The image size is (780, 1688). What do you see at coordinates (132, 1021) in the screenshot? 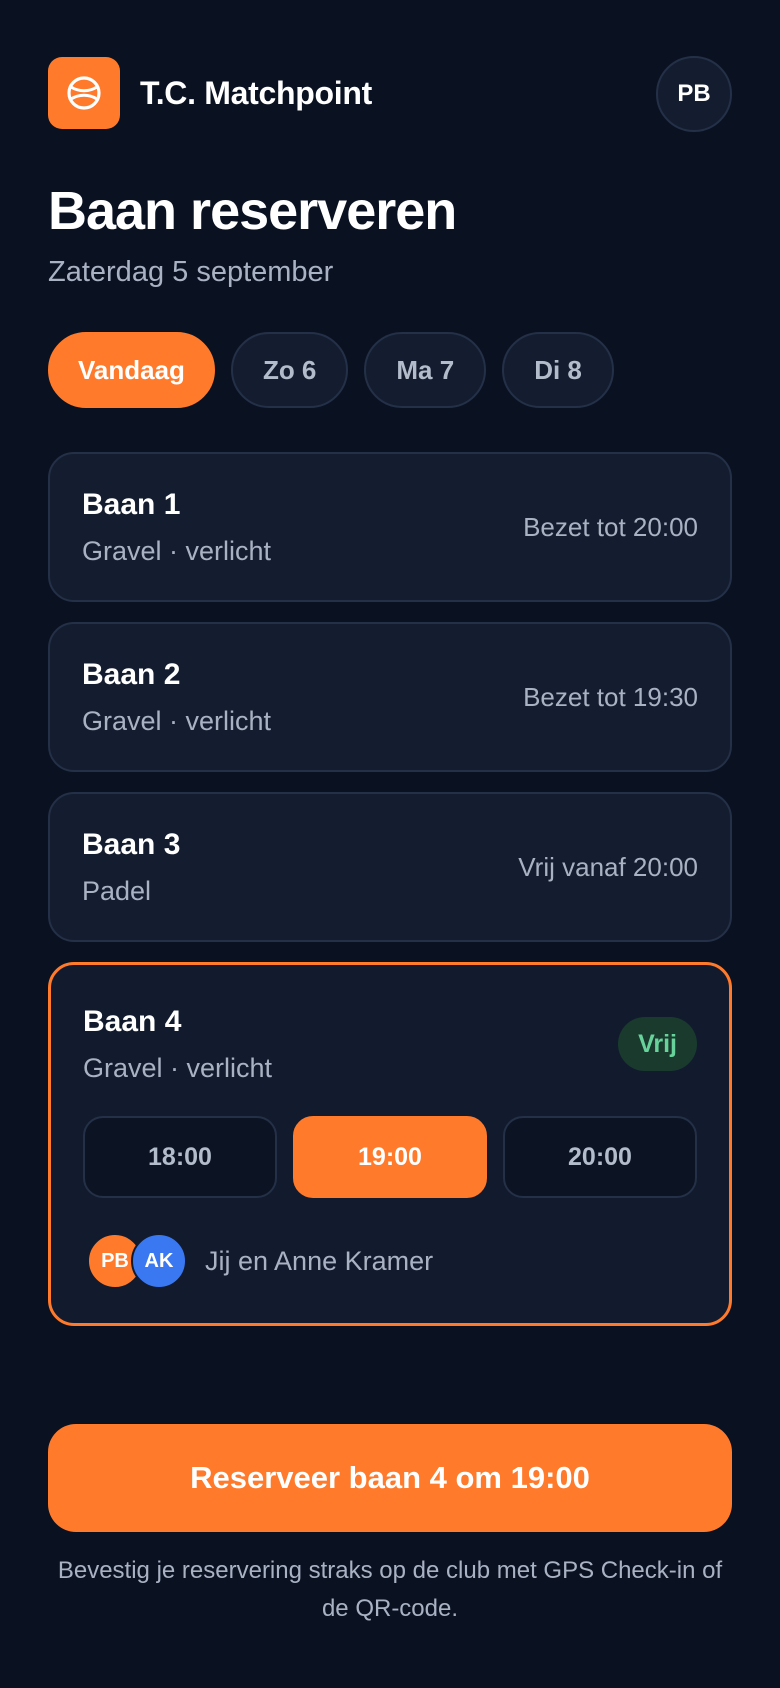
I see `court-name: Baan 4` at bounding box center [132, 1021].